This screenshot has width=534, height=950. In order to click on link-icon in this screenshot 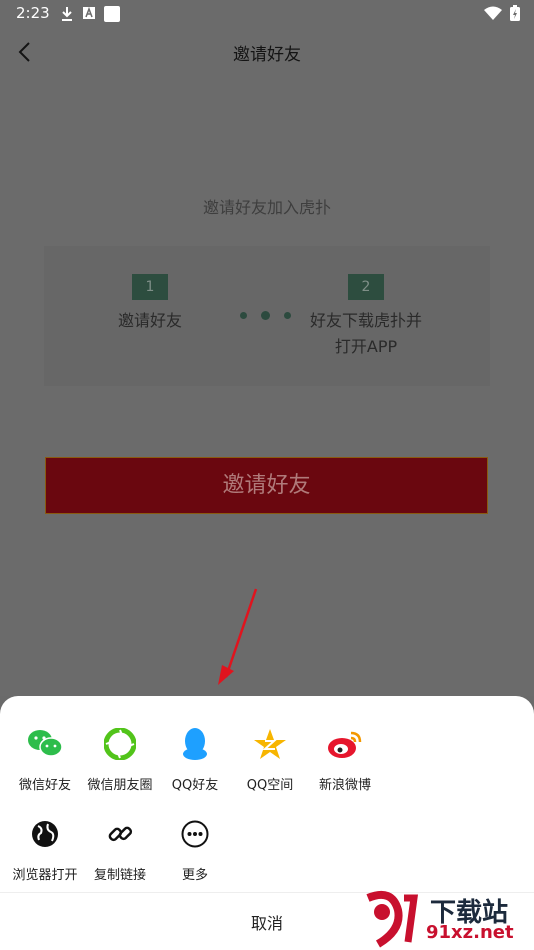, I will do `click(120, 834)`.